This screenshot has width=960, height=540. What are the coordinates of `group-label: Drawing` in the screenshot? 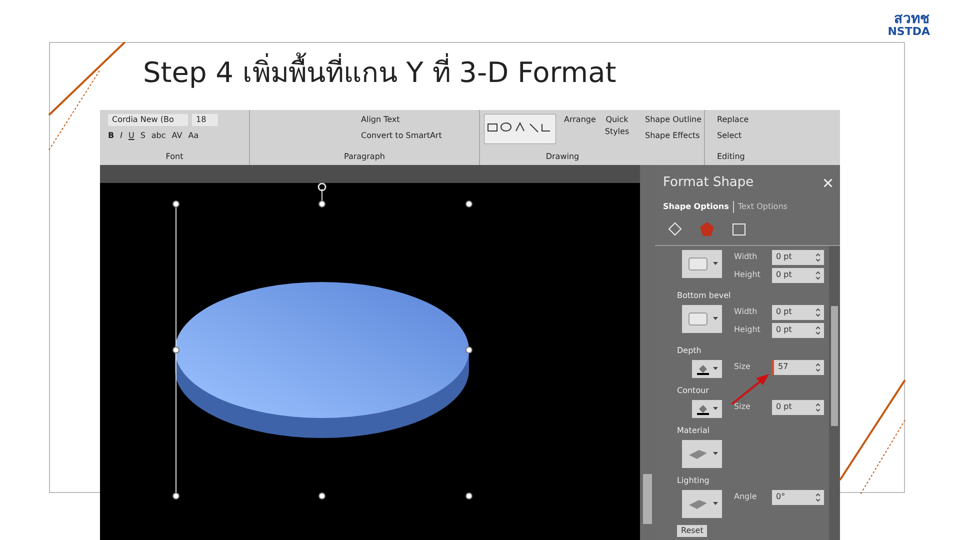 It's located at (562, 157).